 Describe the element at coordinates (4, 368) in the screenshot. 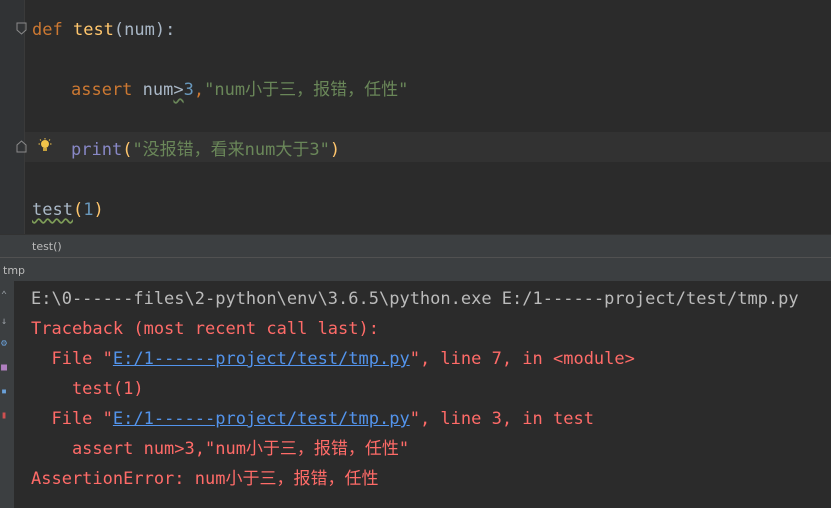

I see `pin-icon: ■` at that location.